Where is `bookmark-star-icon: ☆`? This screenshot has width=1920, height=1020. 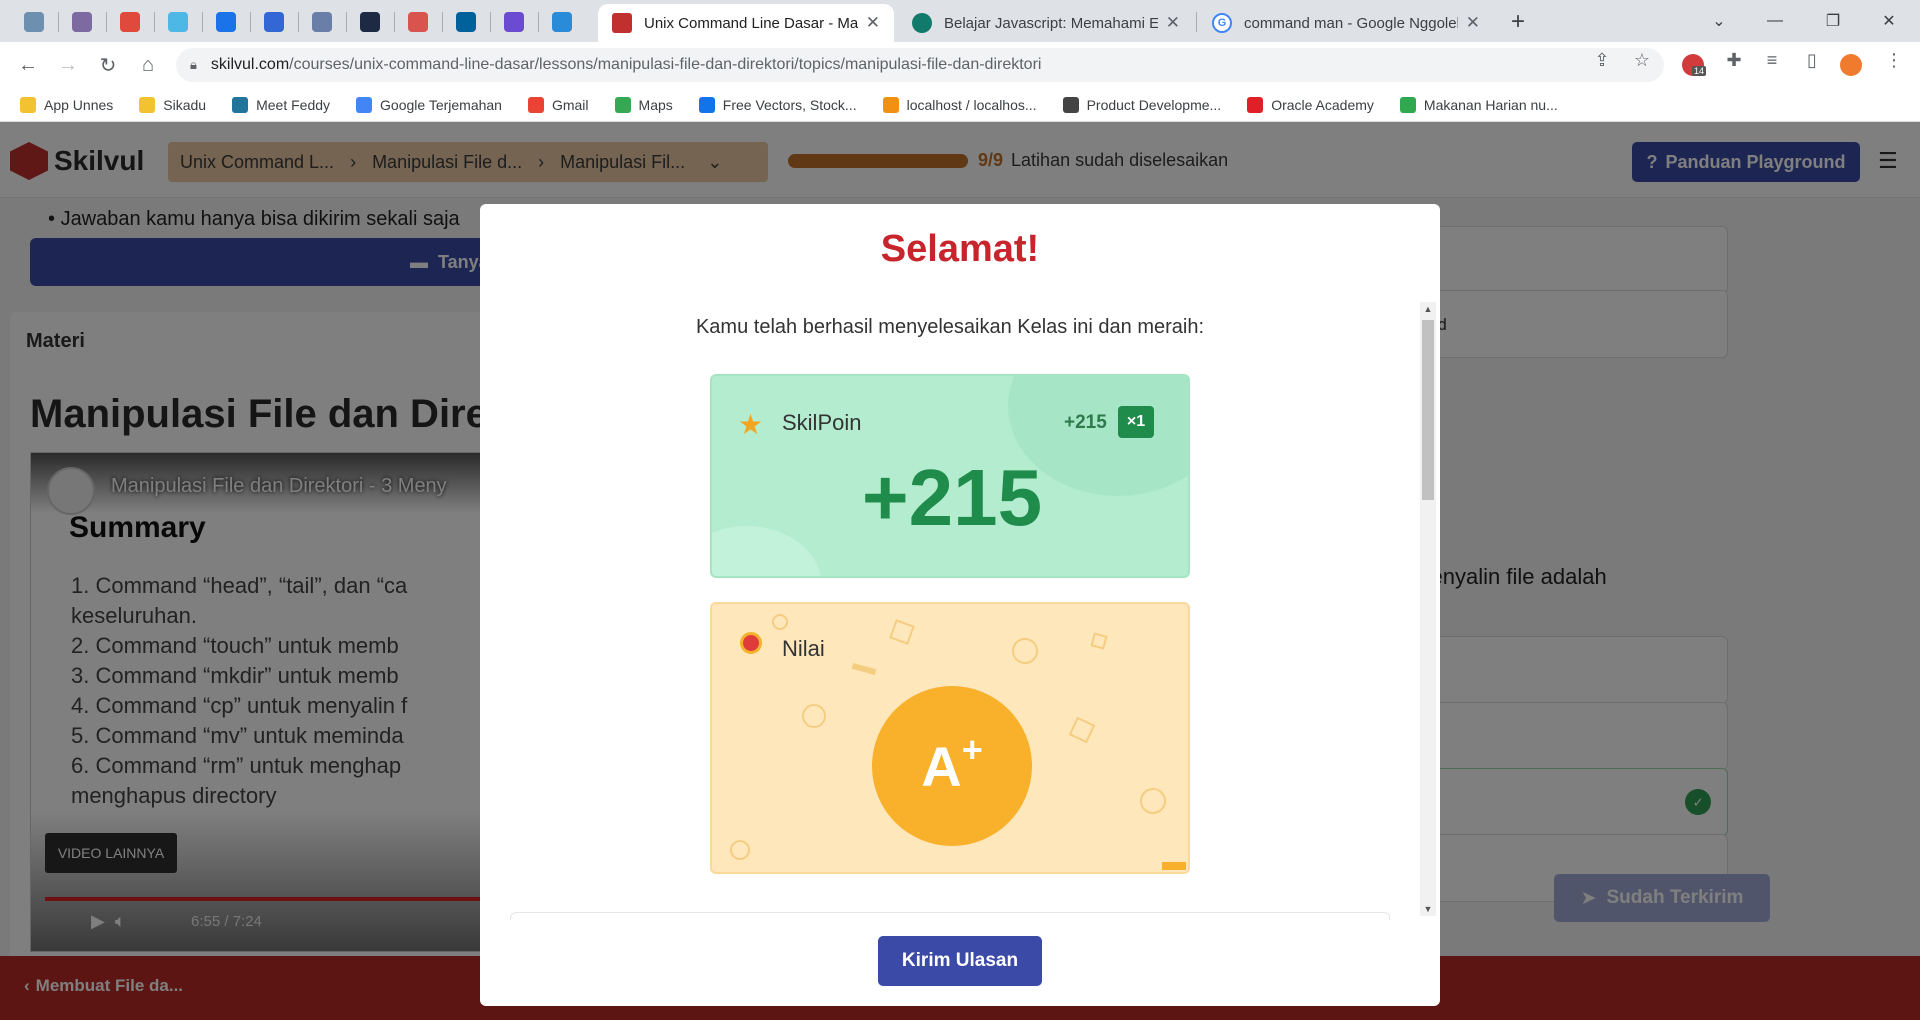
bookmark-star-icon: ☆ is located at coordinates (1642, 60).